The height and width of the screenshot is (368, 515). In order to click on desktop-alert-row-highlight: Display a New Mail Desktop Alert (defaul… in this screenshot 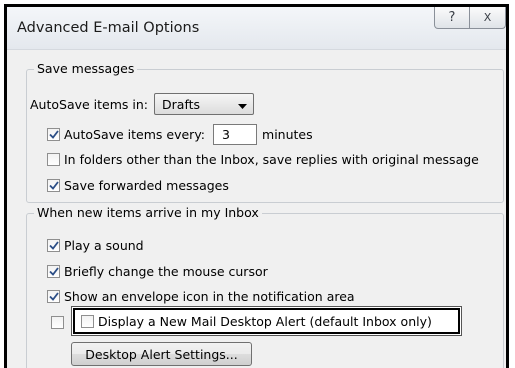, I will do `click(266, 321)`.